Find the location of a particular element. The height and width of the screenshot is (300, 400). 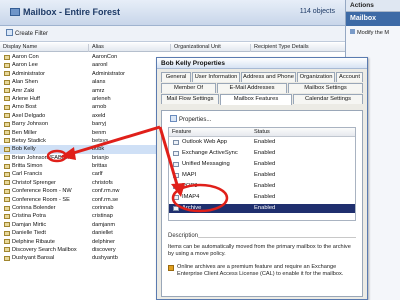

mailbox-row: Christof Sprenger christofs is located at coordinates (80, 183).